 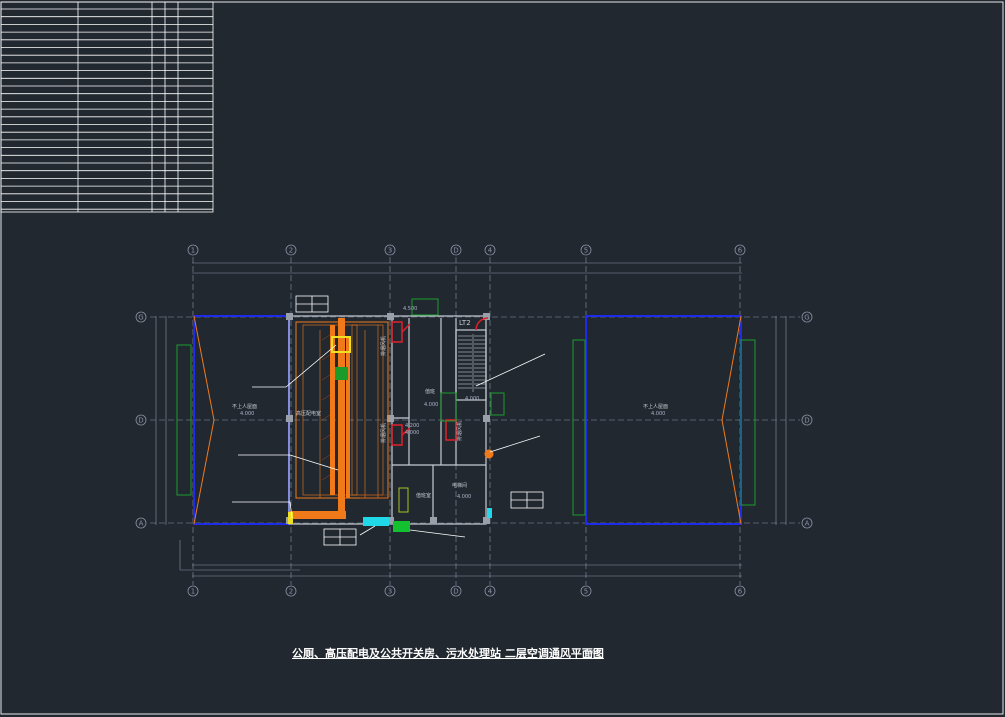 I want to click on label-bottom-elev1: 4.200, so click(x=412, y=426).